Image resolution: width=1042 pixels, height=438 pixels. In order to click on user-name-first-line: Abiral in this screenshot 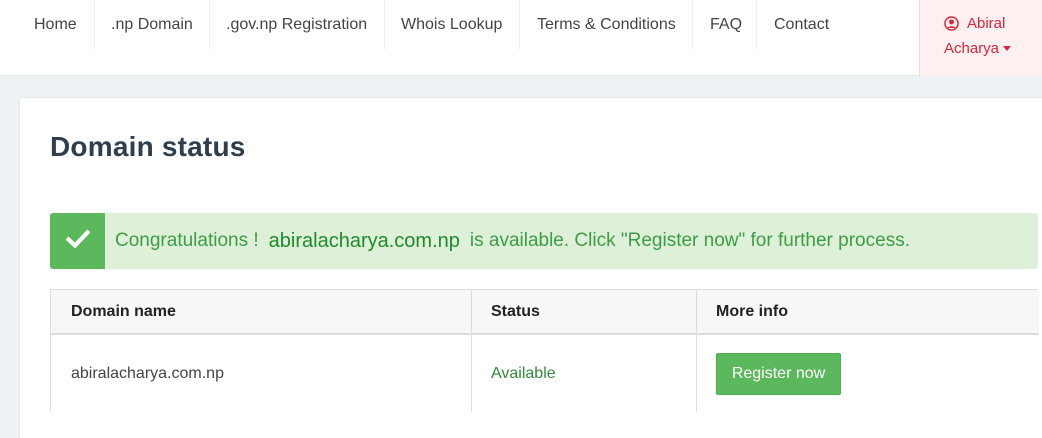, I will do `click(974, 23)`.